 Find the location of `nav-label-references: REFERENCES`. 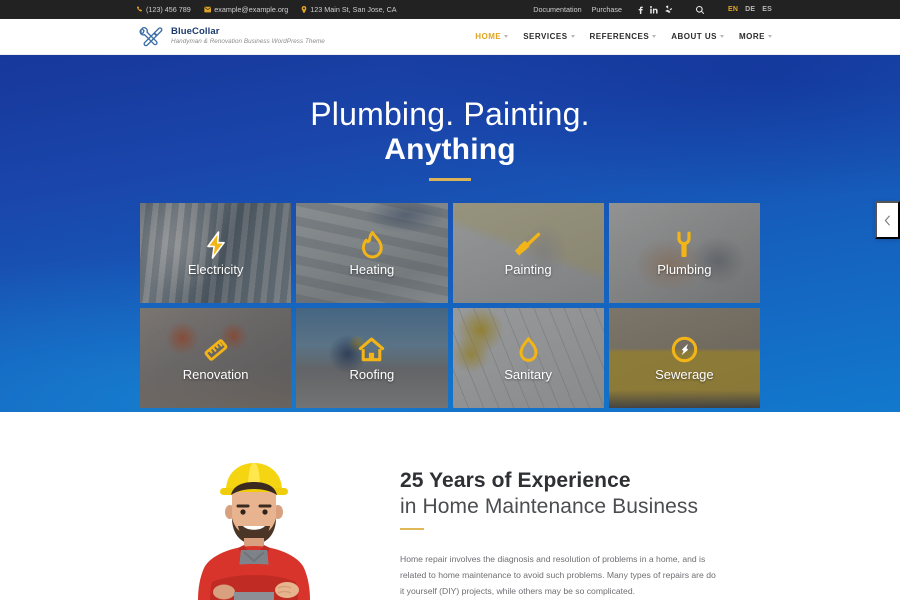

nav-label-references: REFERENCES is located at coordinates (619, 36).